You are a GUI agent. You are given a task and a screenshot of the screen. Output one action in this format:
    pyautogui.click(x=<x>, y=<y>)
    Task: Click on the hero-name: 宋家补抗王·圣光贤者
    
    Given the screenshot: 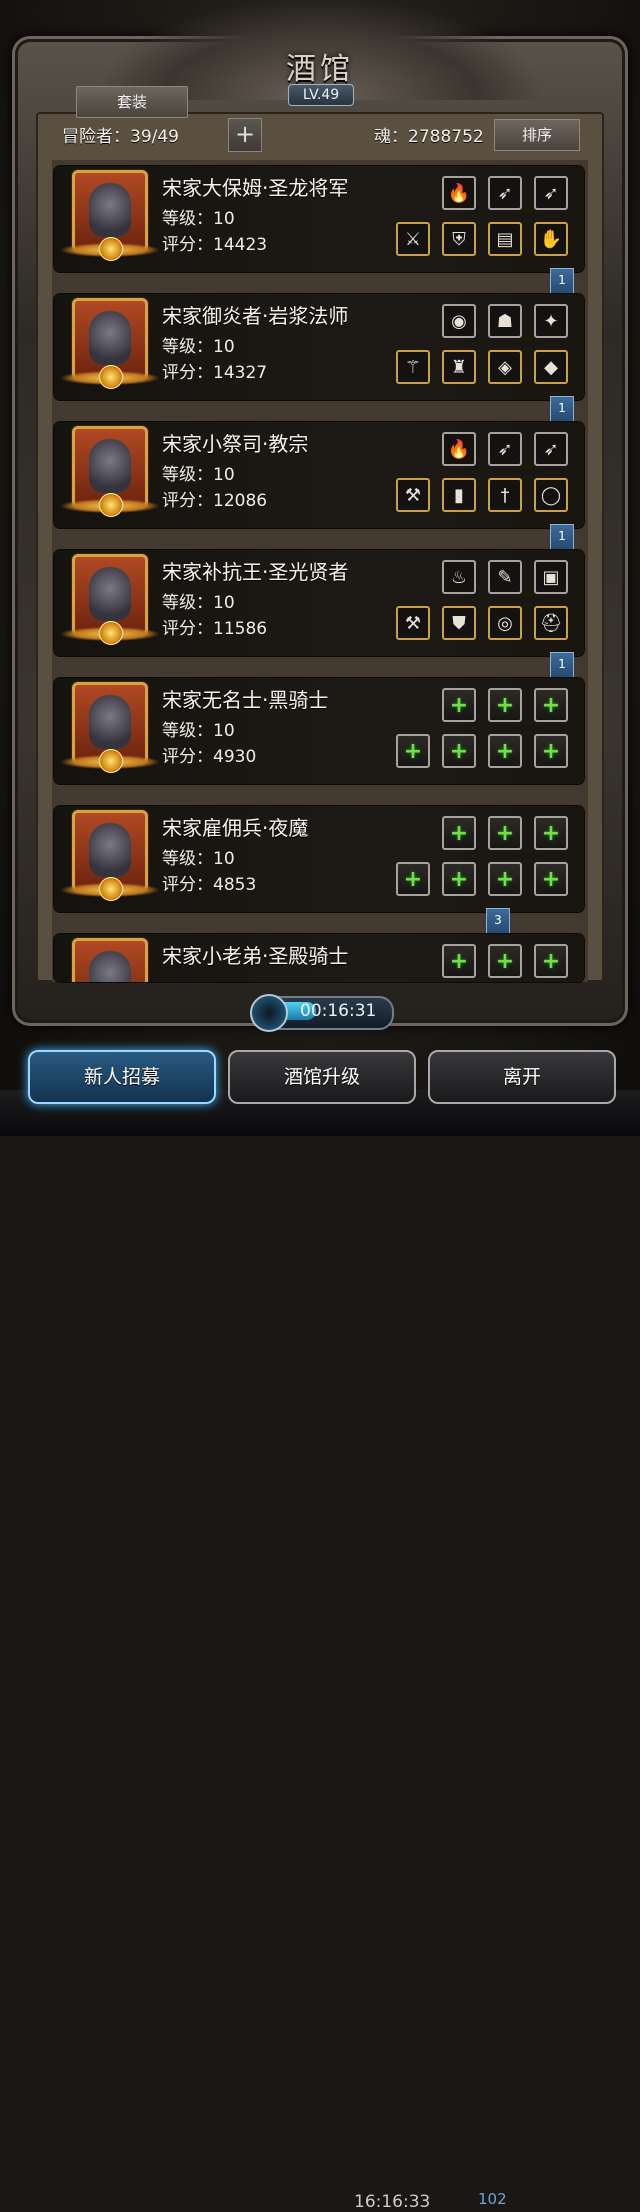 What is the action you would take?
    pyautogui.click(x=255, y=572)
    